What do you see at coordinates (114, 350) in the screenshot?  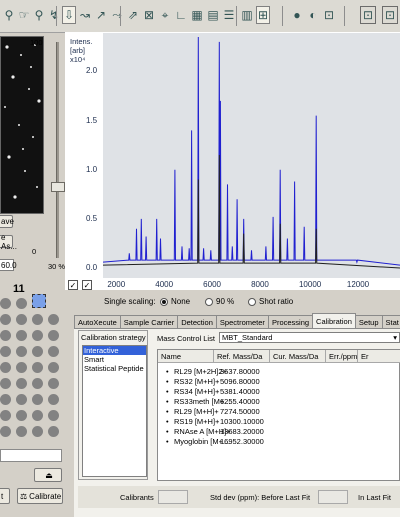 I see `strategy-item: Interactive` at bounding box center [114, 350].